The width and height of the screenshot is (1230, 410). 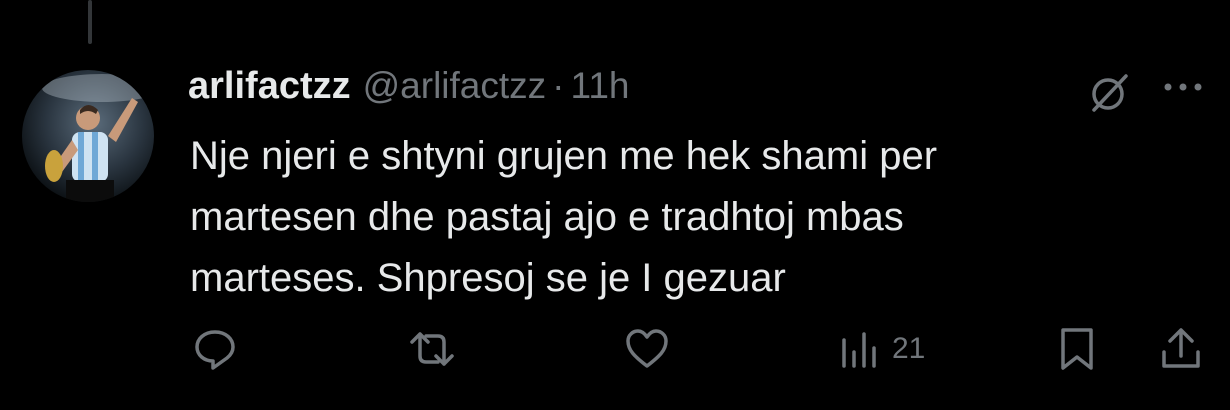 What do you see at coordinates (1109, 93) in the screenshot?
I see `grok-icon` at bounding box center [1109, 93].